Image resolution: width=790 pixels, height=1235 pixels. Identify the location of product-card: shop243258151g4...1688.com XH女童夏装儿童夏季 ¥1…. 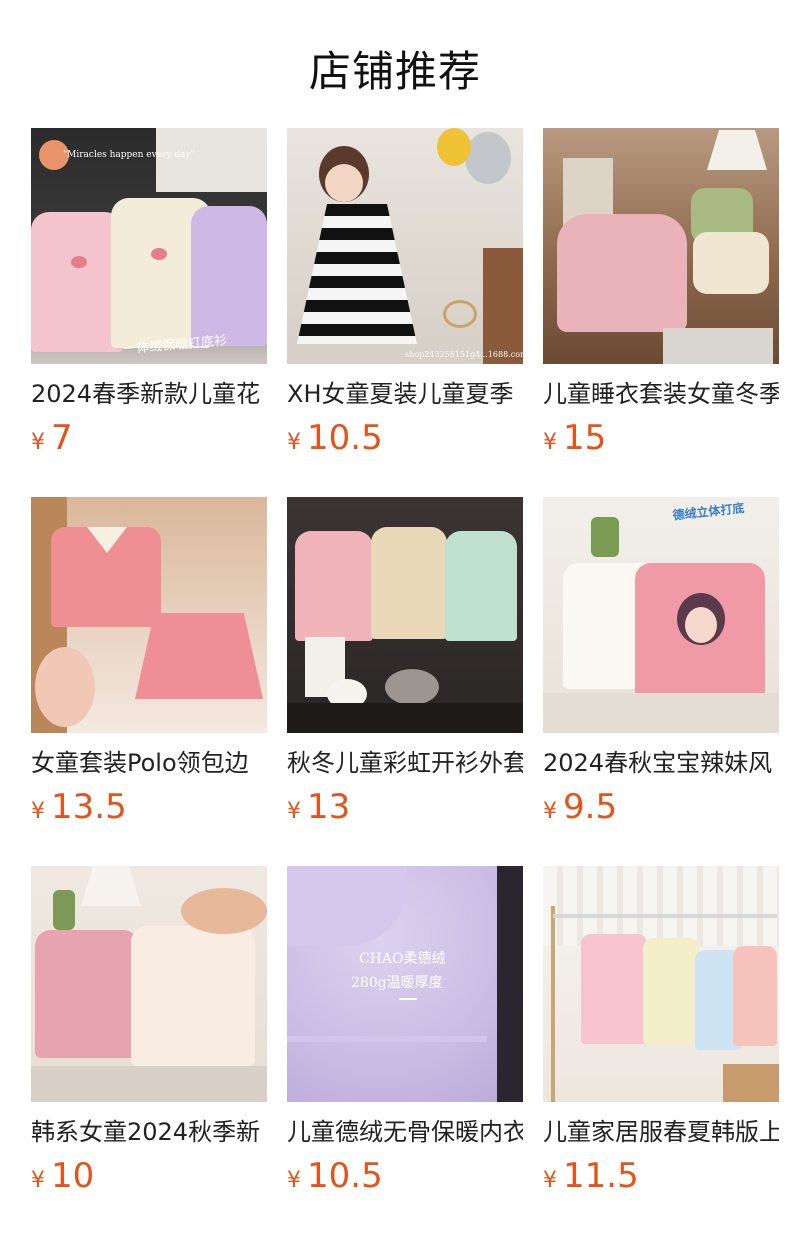
(405, 312).